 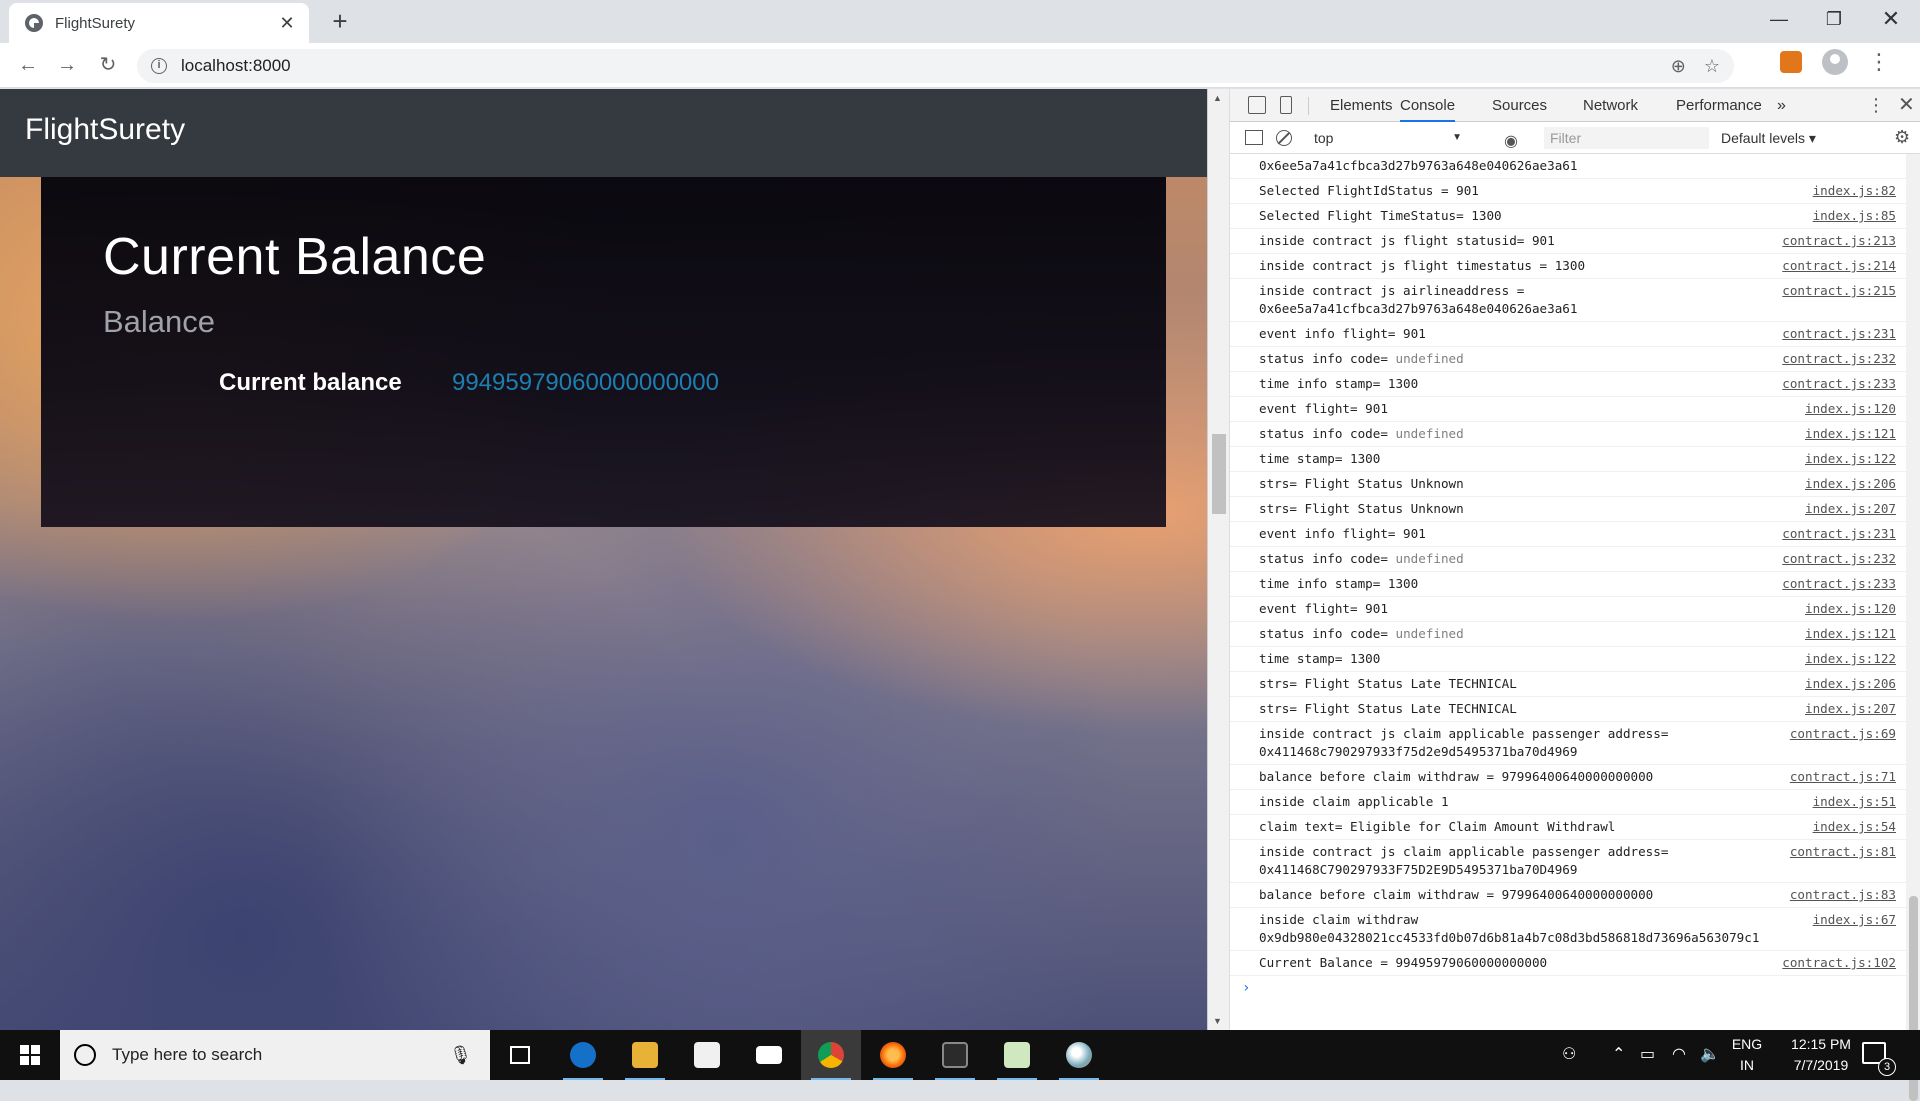 What do you see at coordinates (1284, 138) in the screenshot?
I see `clear-console-icon` at bounding box center [1284, 138].